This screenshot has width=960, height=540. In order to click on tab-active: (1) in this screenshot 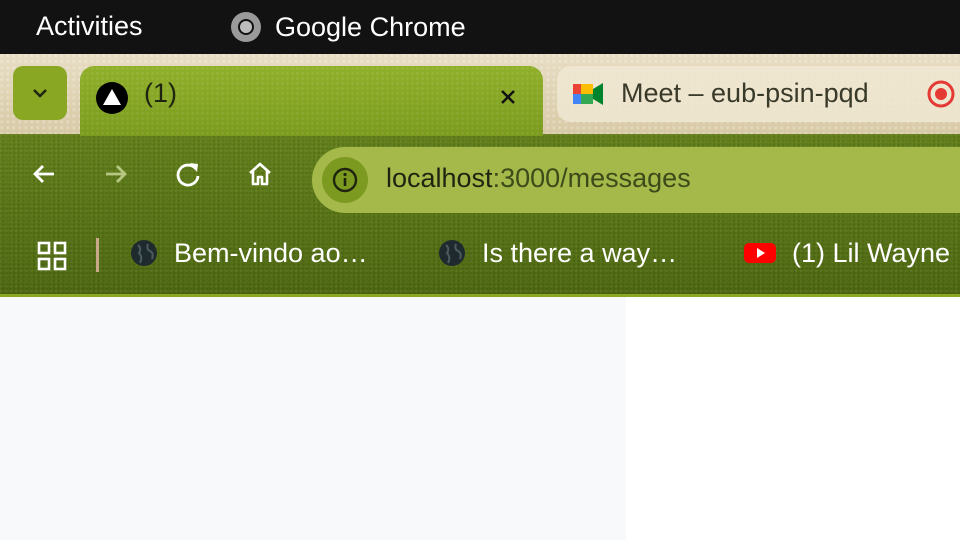, I will do `click(311, 101)`.